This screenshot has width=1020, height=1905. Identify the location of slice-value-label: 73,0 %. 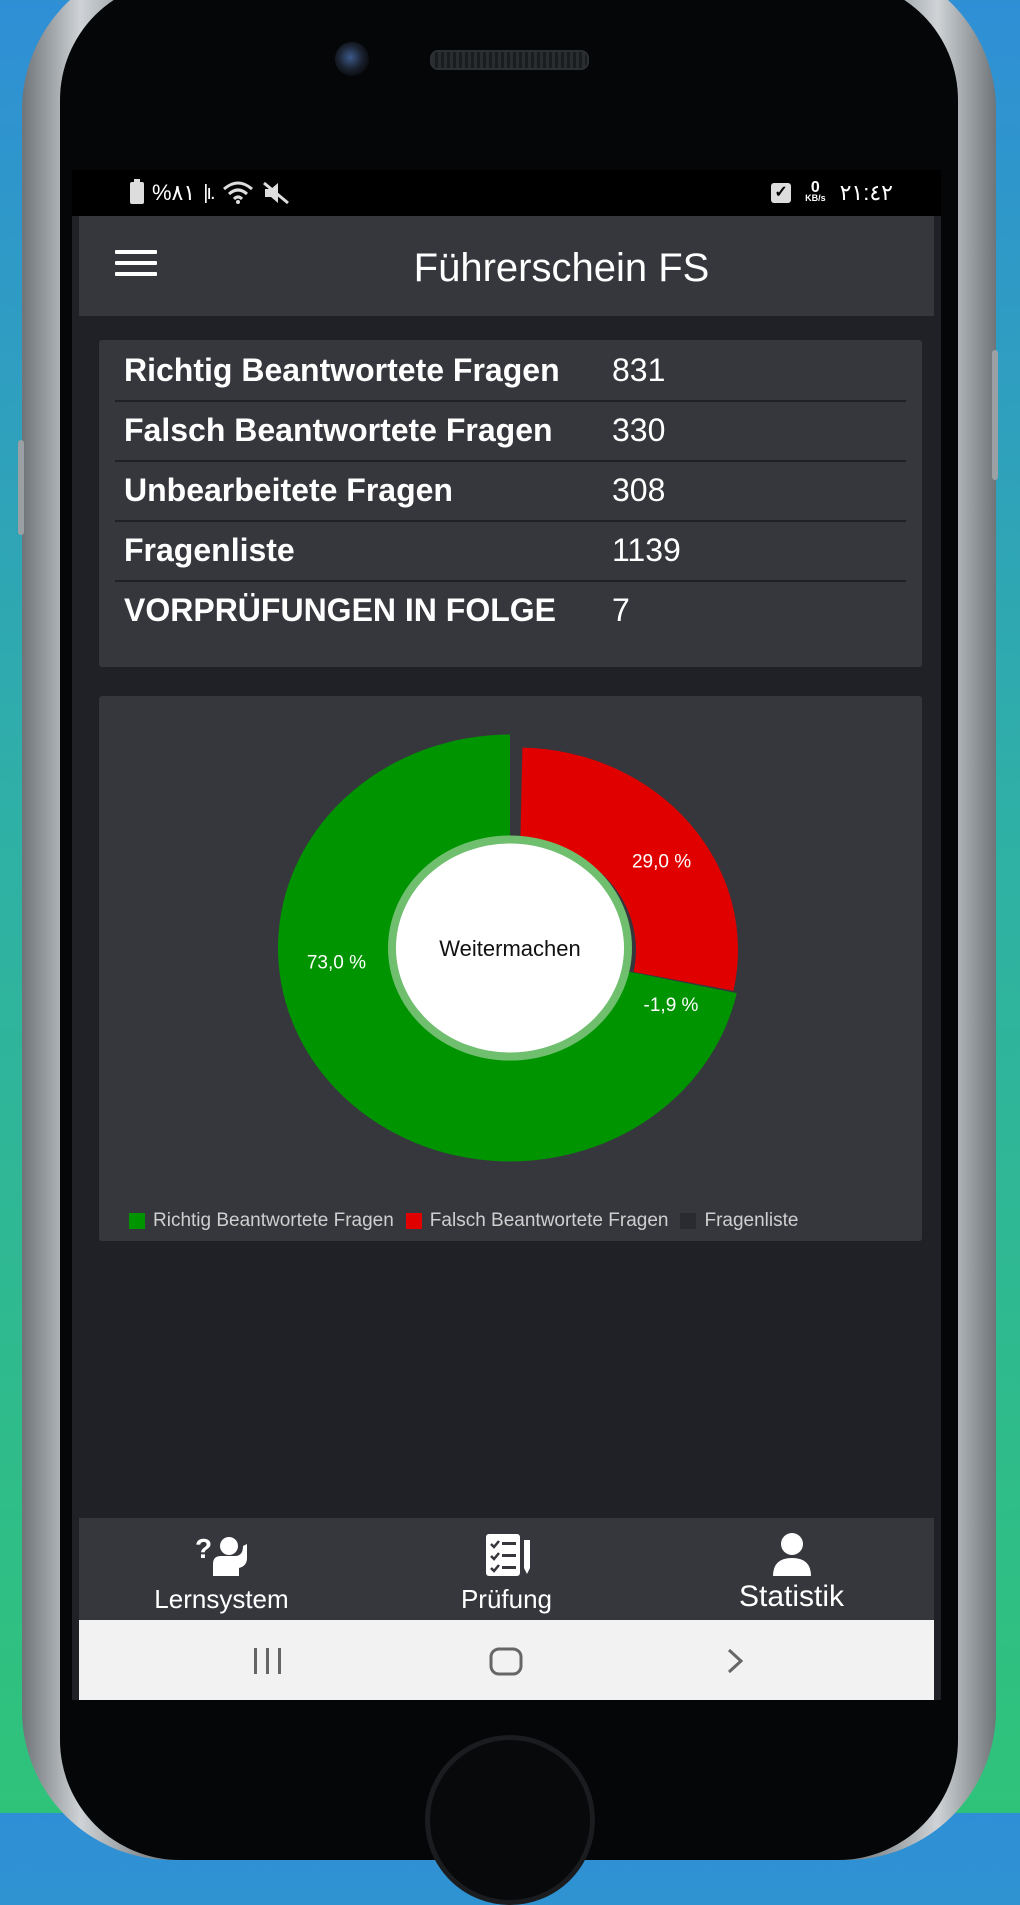
(336, 963).